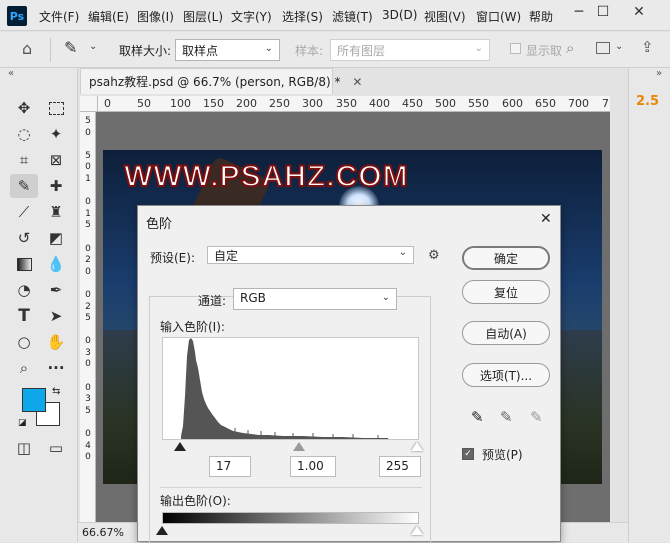 This screenshot has width=670, height=543. I want to click on ellipse-tool-icon: ○, so click(24, 342).